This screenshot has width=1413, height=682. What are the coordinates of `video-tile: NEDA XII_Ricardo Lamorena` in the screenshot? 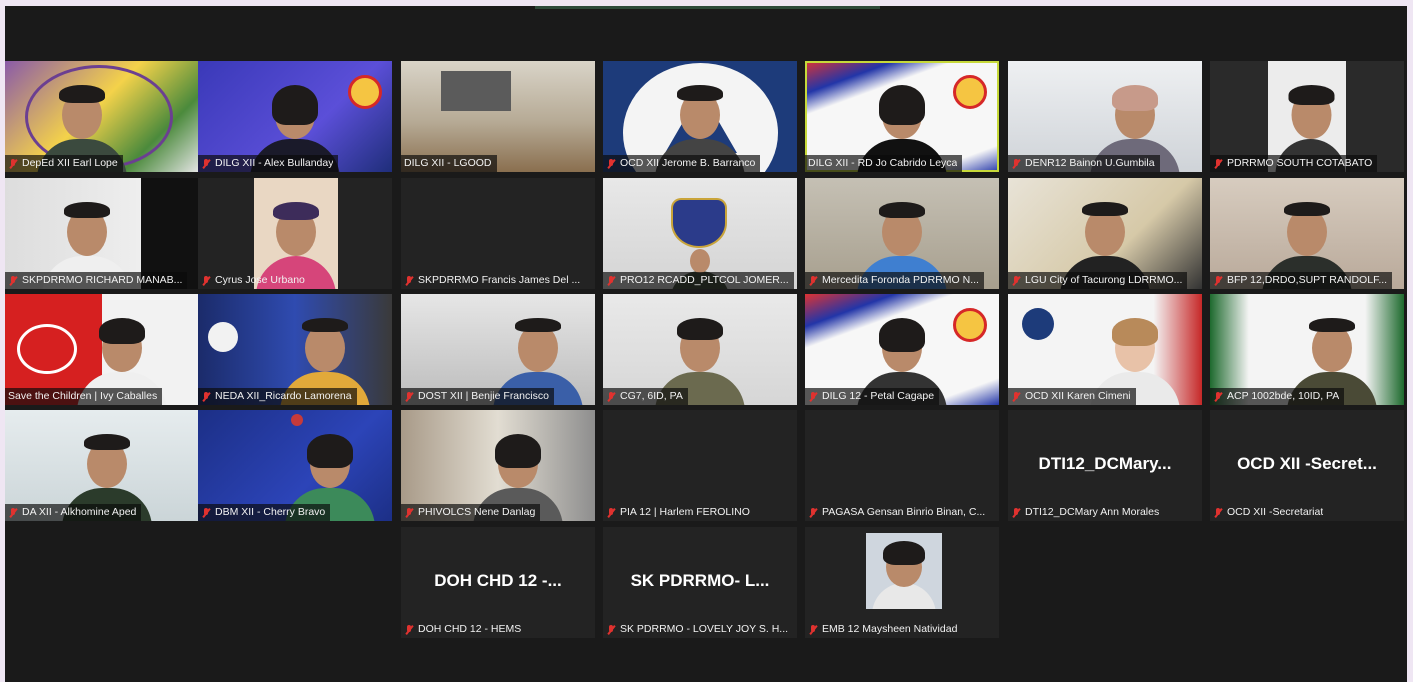 It's located at (295, 349).